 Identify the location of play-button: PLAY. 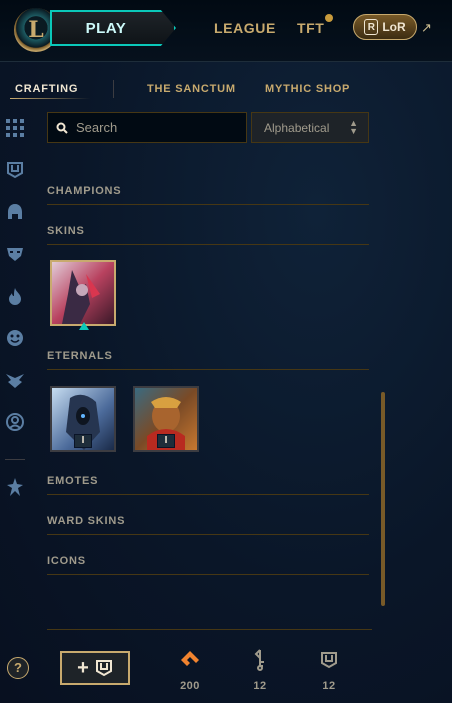
(113, 28).